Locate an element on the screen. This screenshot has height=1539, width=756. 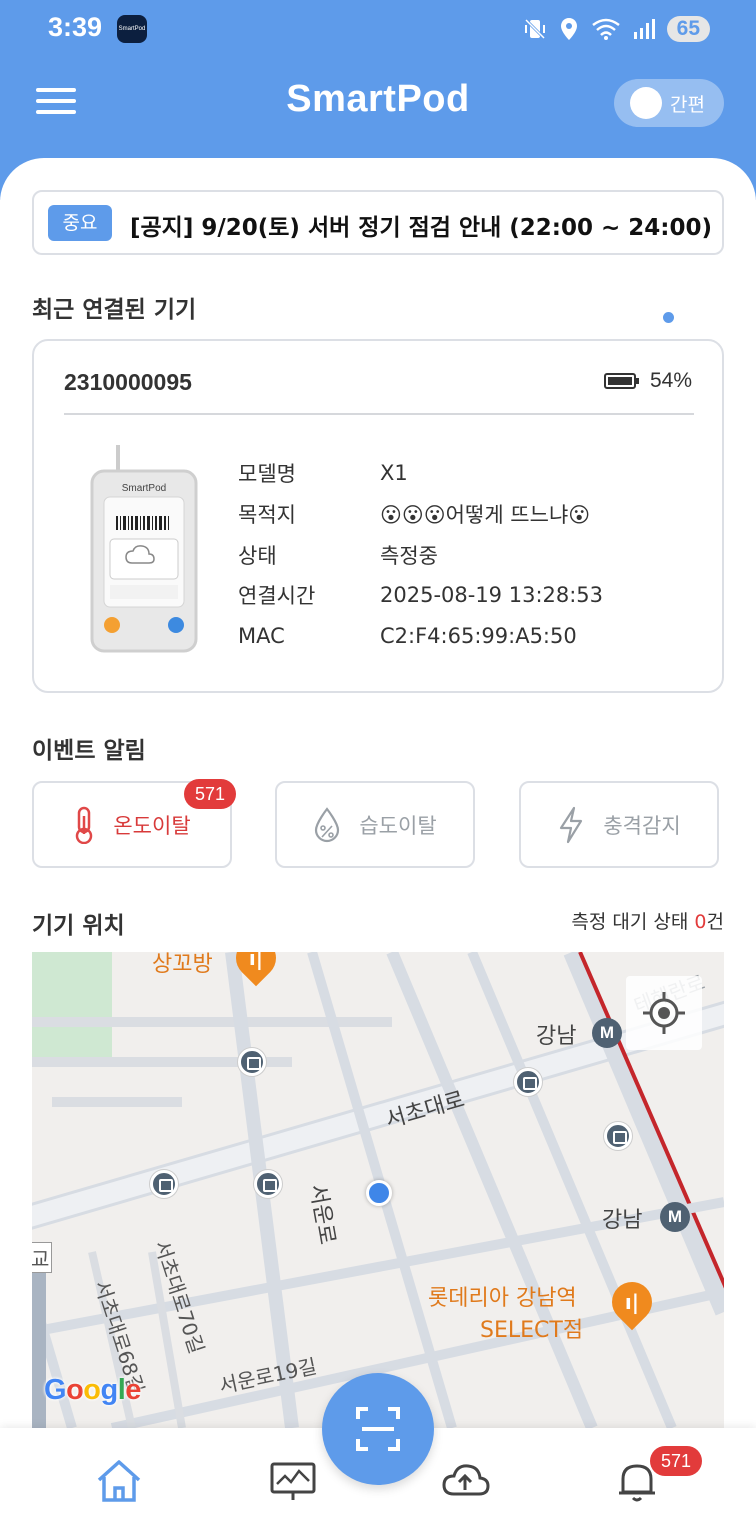
humidity-alert-button: 습도이탈 is located at coordinates (375, 824).